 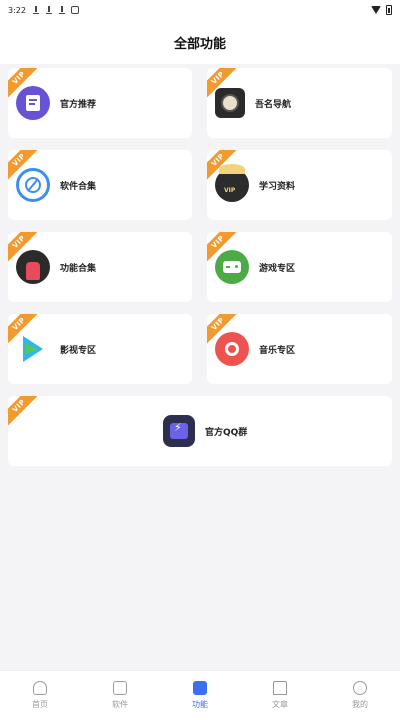 I want to click on status-time: 3:22, so click(x=17, y=10).